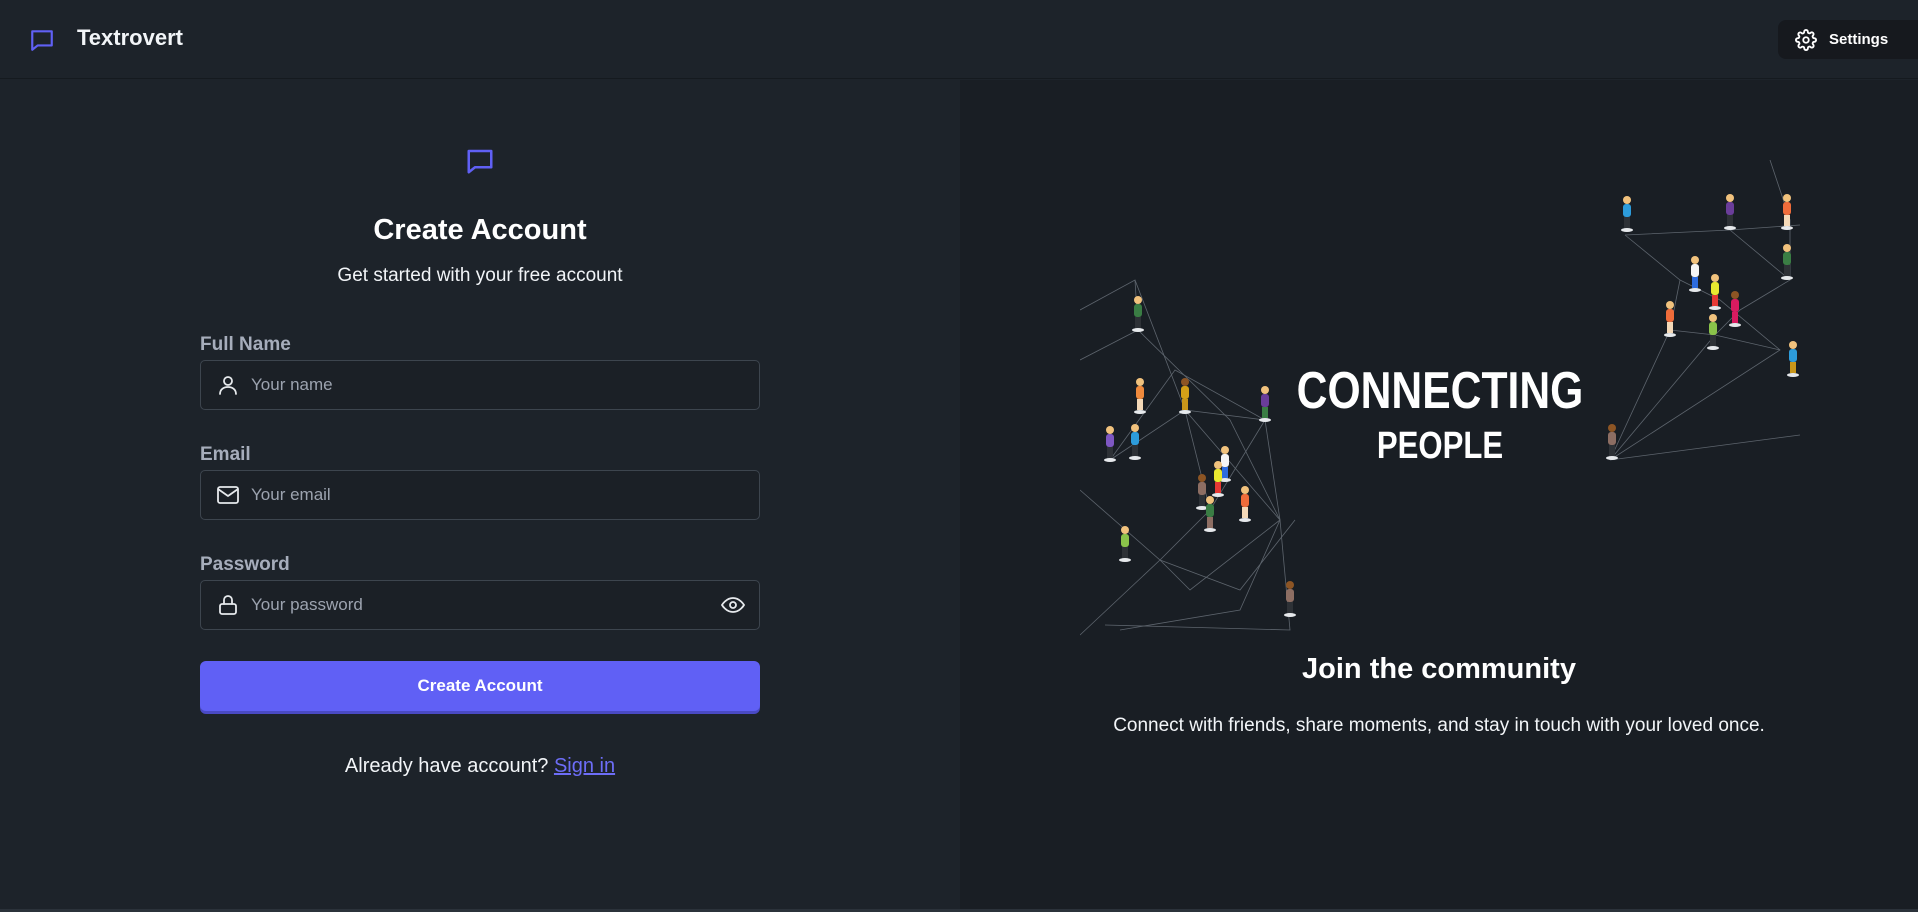 This screenshot has width=1918, height=912. I want to click on form-title: Create Account, so click(480, 230).